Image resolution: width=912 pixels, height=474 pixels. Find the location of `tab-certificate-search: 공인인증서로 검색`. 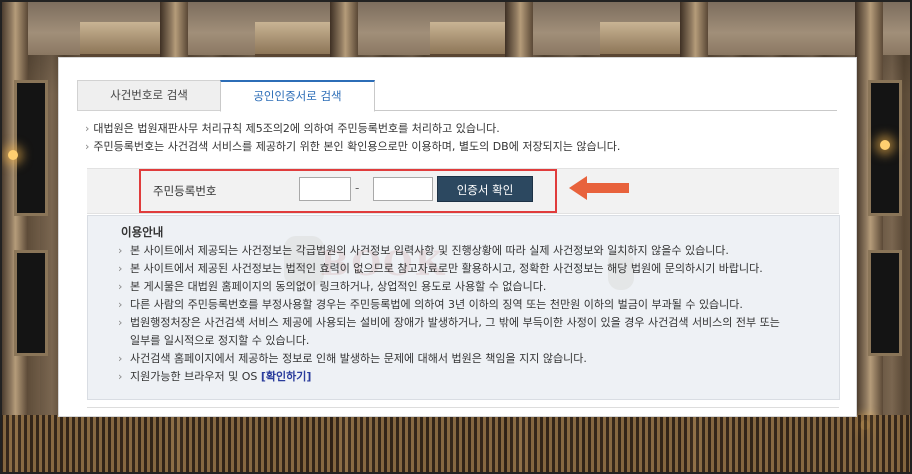

tab-certificate-search: 공인인증서로 검색 is located at coordinates (297, 96).